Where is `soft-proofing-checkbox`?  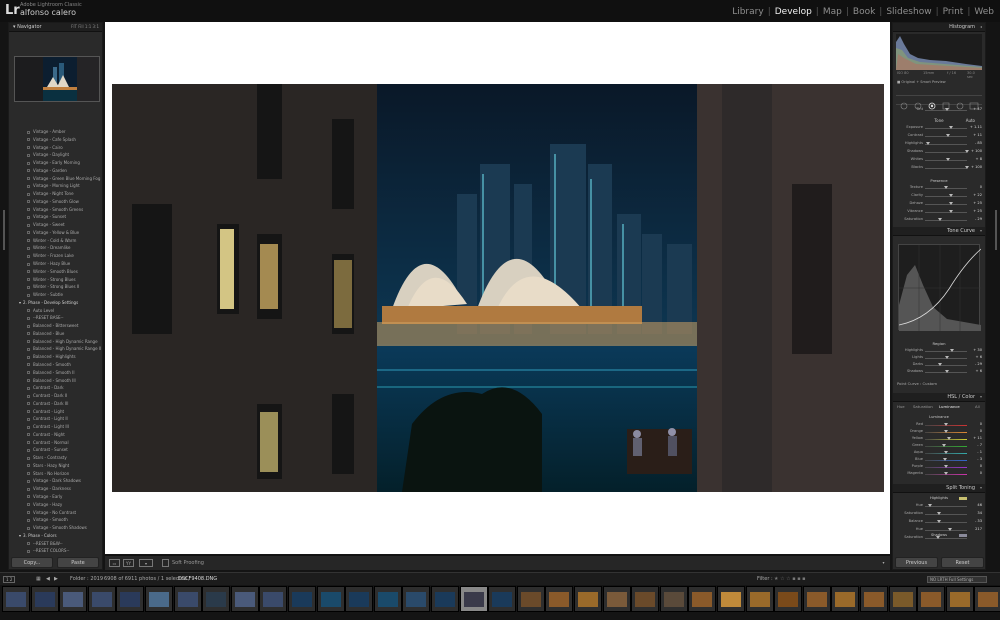
soft-proofing-checkbox is located at coordinates (165, 563).